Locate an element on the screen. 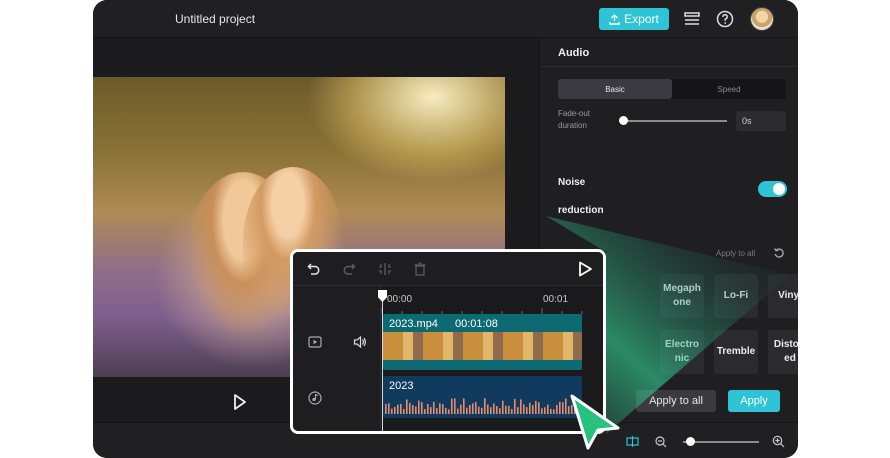 This screenshot has width=890, height=458. timeline-zoom-callout: 00:00 00:01 2023.mp4 00:01:08 2023 is located at coordinates (448, 341).